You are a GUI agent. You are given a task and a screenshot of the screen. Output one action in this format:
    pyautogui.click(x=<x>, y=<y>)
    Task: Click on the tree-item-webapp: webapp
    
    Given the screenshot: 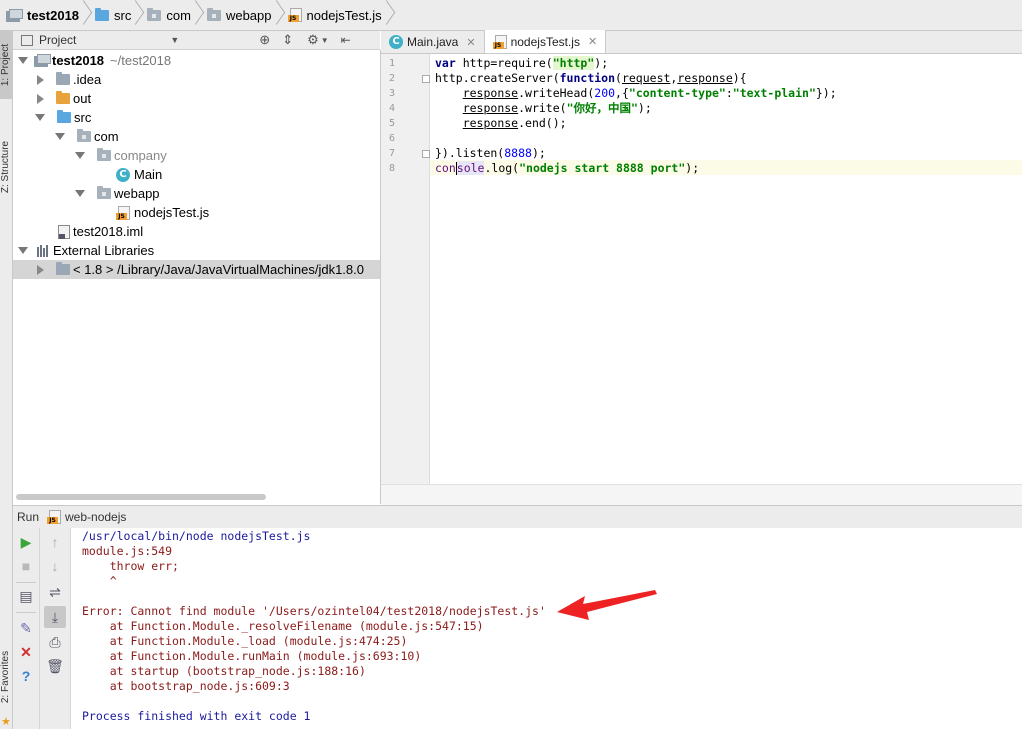 What is the action you would take?
    pyautogui.click(x=196, y=193)
    